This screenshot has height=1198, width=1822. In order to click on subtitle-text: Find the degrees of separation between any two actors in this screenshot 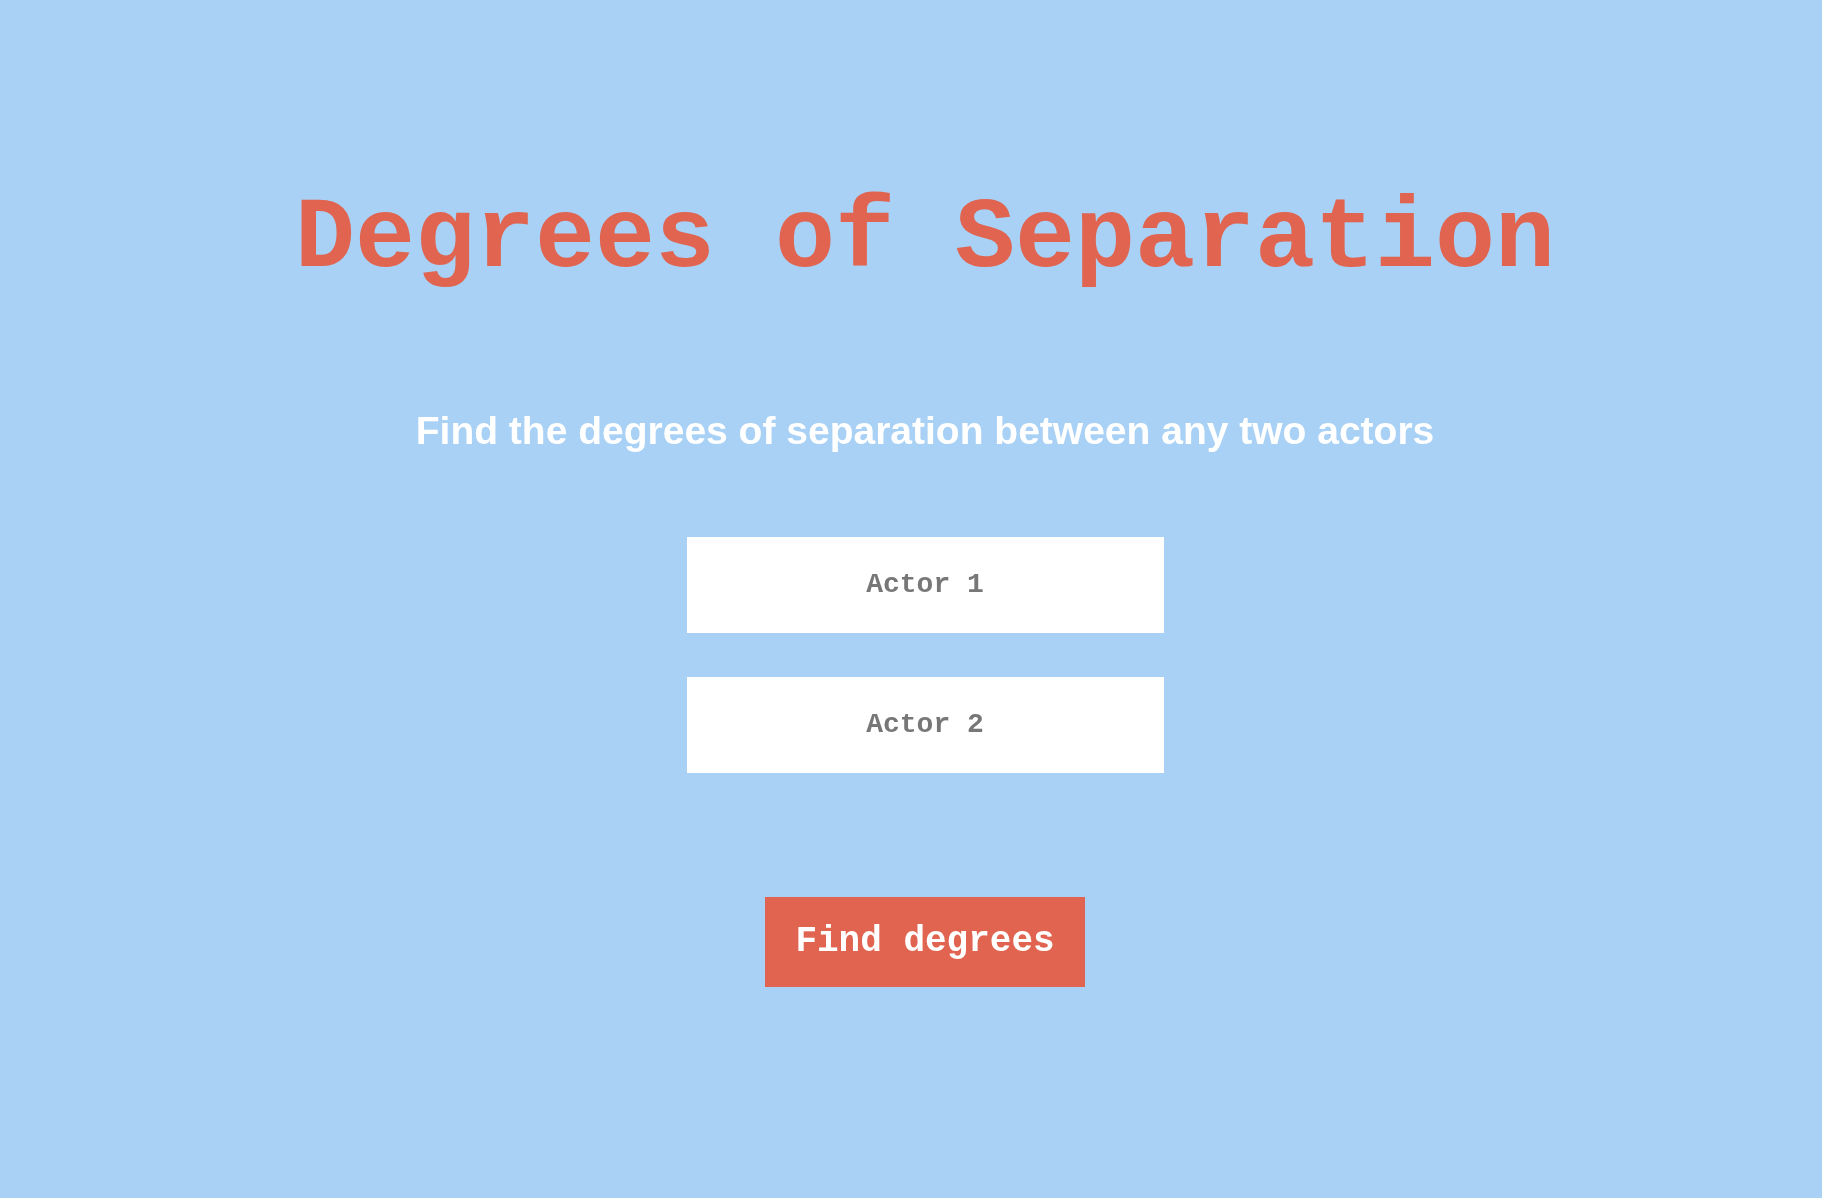, I will do `click(925, 431)`.